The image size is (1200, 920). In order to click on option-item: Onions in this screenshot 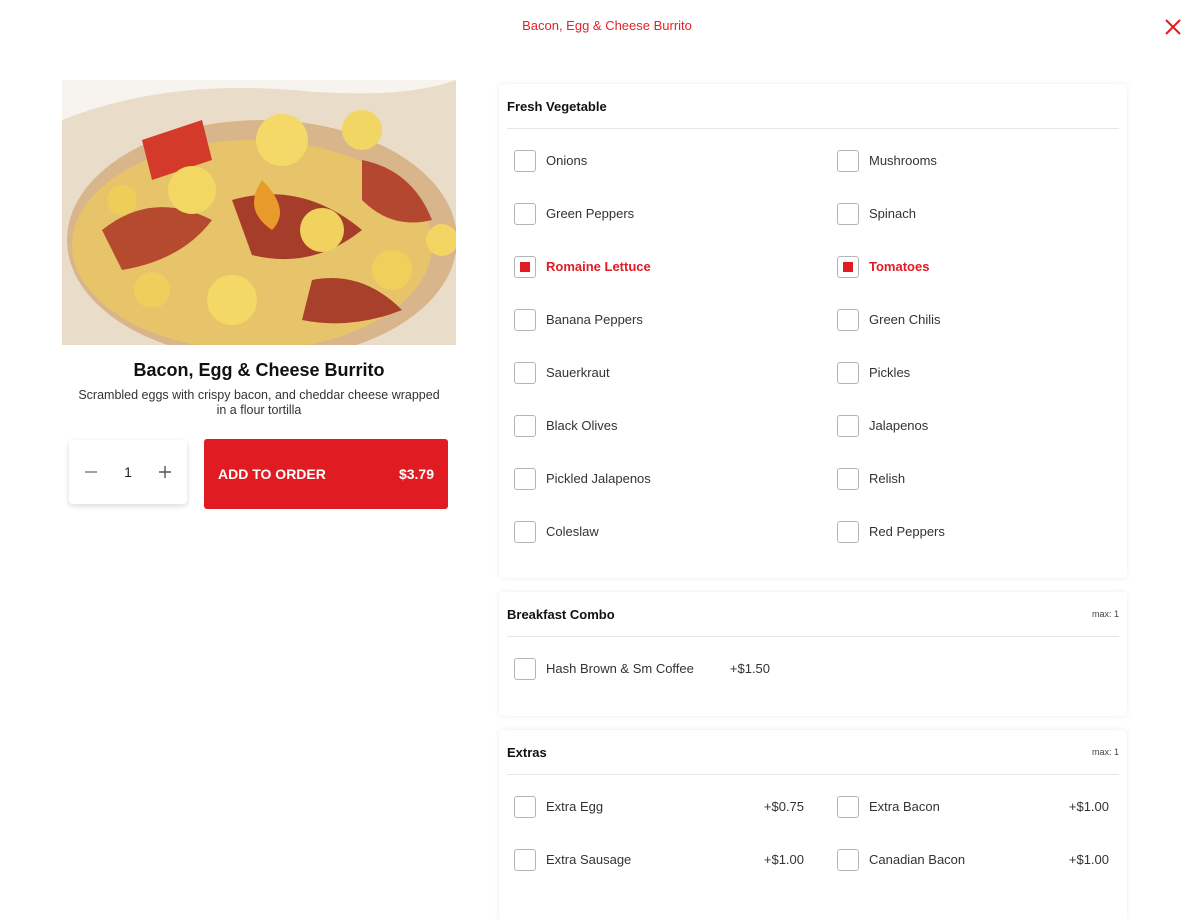, I will do `click(660, 160)`.